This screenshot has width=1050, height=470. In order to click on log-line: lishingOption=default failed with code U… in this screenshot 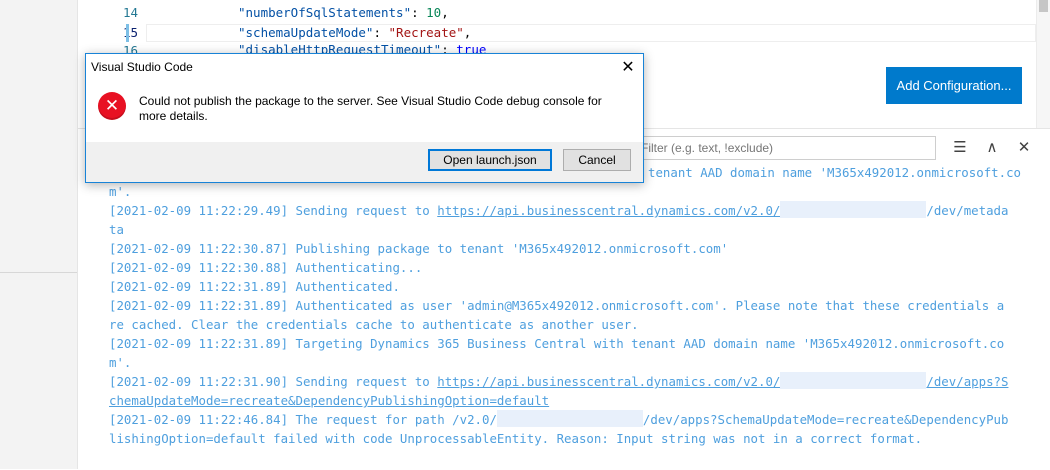, I will do `click(516, 438)`.